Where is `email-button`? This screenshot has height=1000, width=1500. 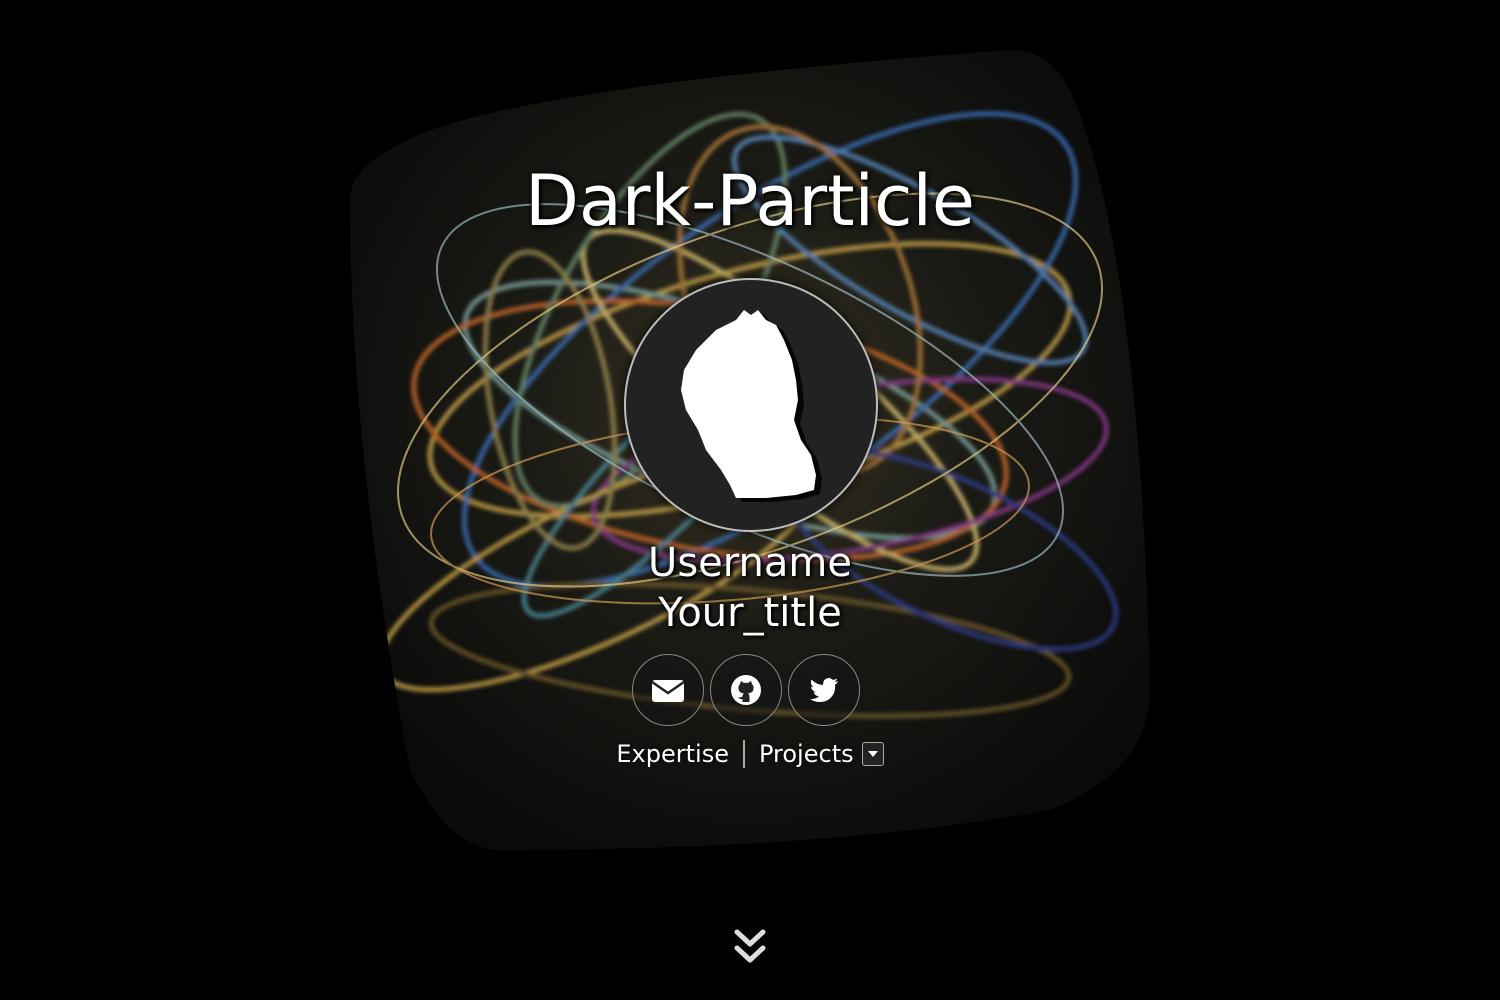
email-button is located at coordinates (668, 690).